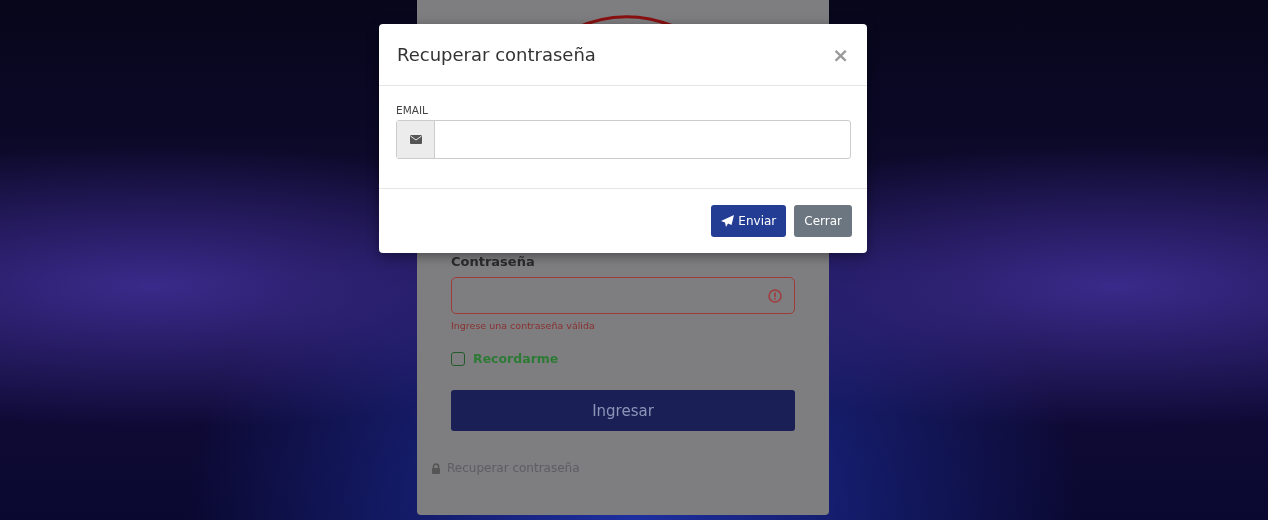  What do you see at coordinates (415, 139) in the screenshot?
I see `envelope-icon` at bounding box center [415, 139].